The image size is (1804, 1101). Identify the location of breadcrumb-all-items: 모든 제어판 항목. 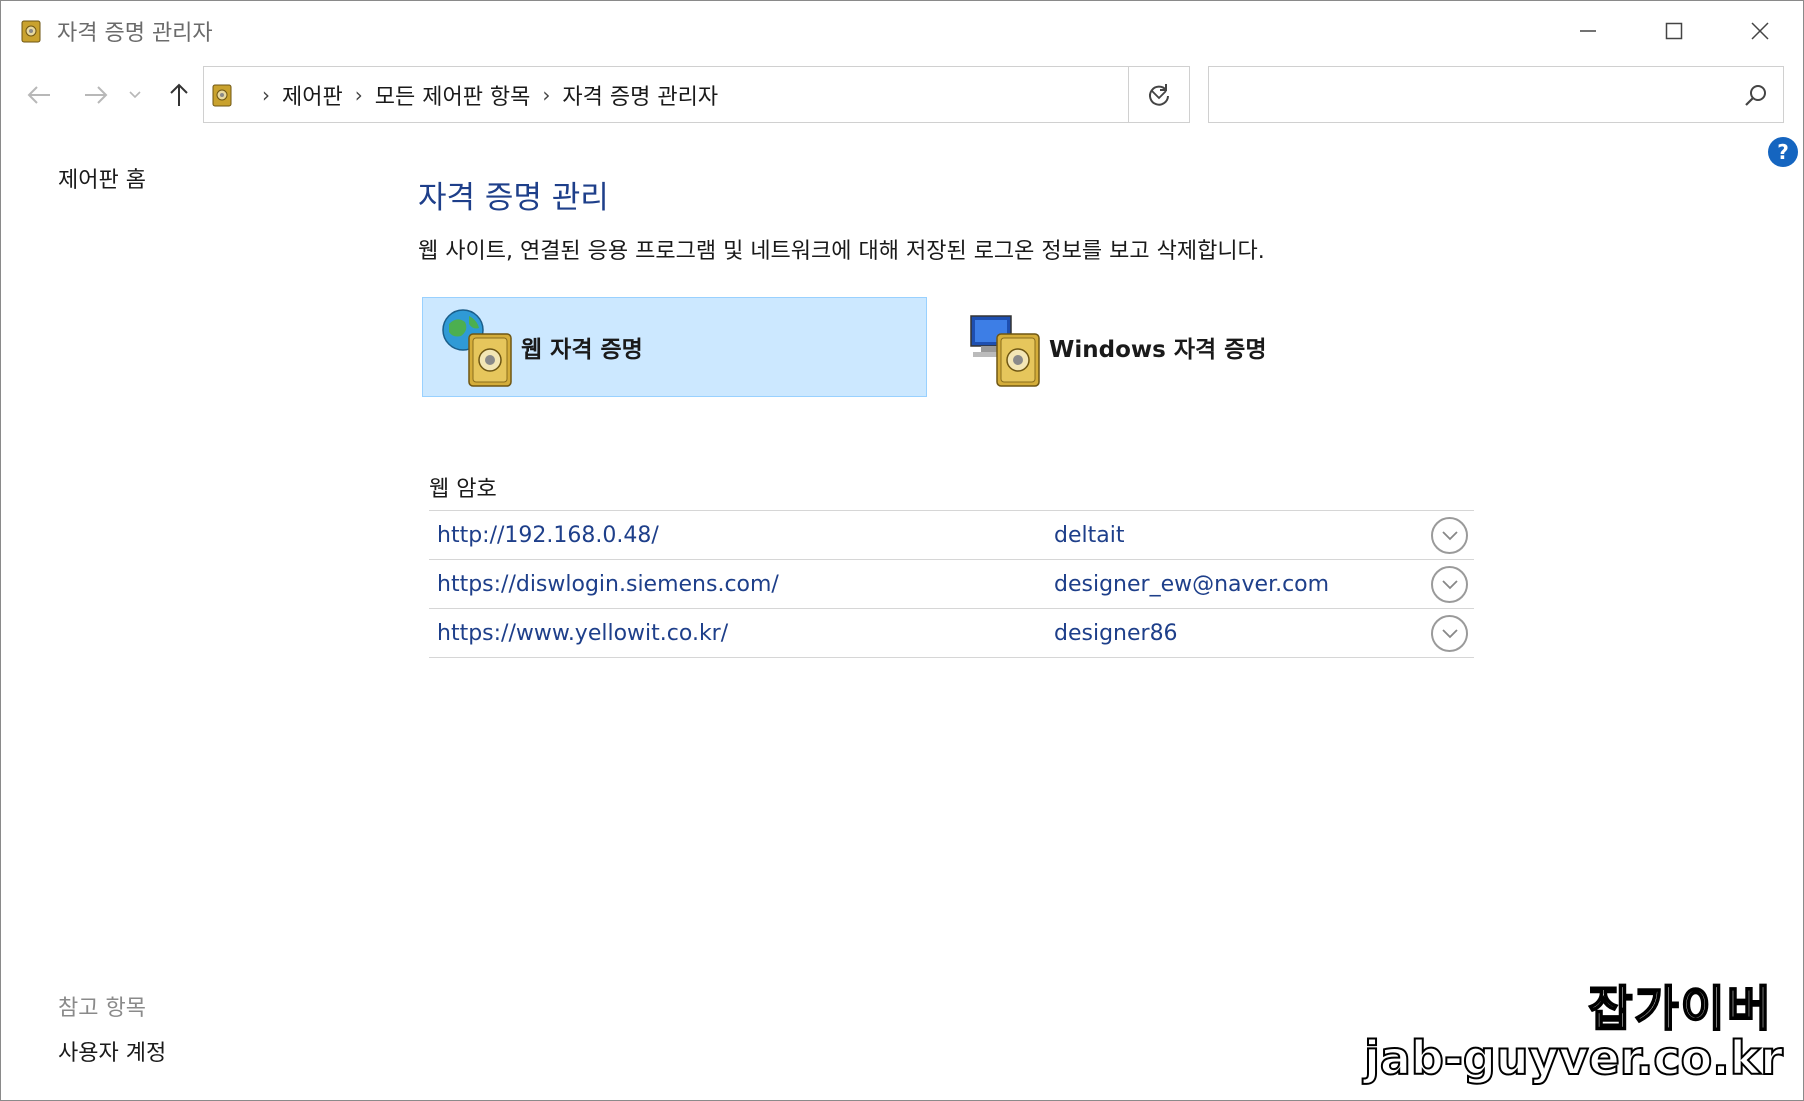
(453, 95).